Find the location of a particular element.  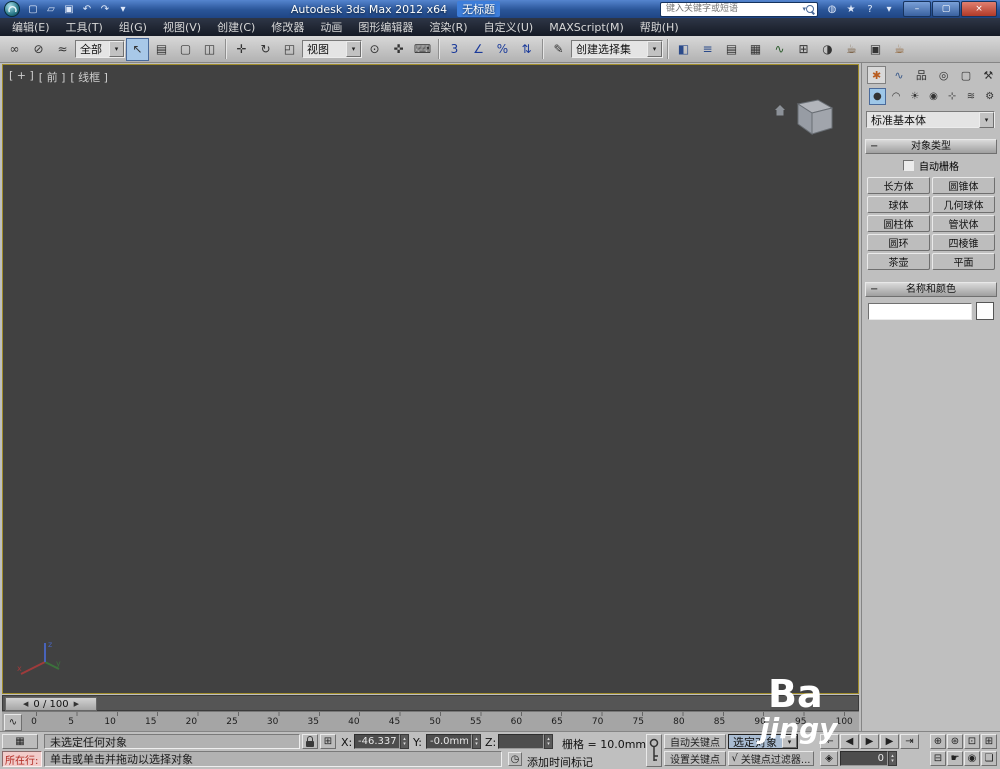

next-frame-icon: ▶ is located at coordinates (889, 741).